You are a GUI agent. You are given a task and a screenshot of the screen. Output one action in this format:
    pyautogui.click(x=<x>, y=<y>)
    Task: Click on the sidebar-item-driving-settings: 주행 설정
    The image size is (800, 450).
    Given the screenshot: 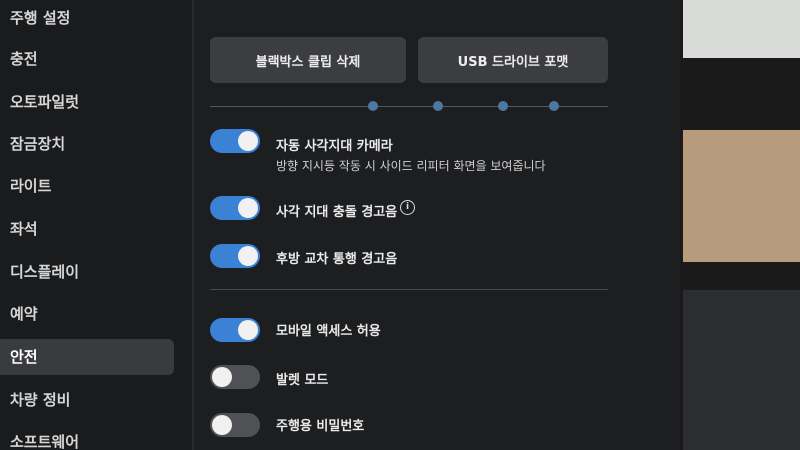 What is the action you would take?
    pyautogui.click(x=87, y=18)
    